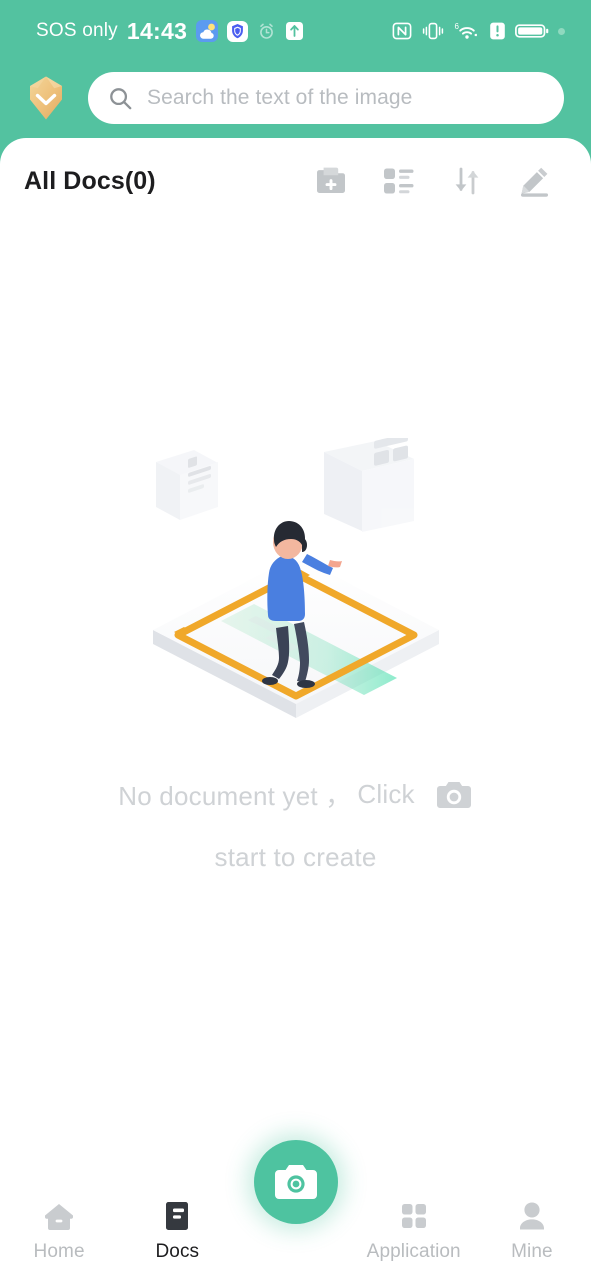 This screenshot has width=591, height=1280. What do you see at coordinates (266, 31) in the screenshot?
I see `alarm-icon` at bounding box center [266, 31].